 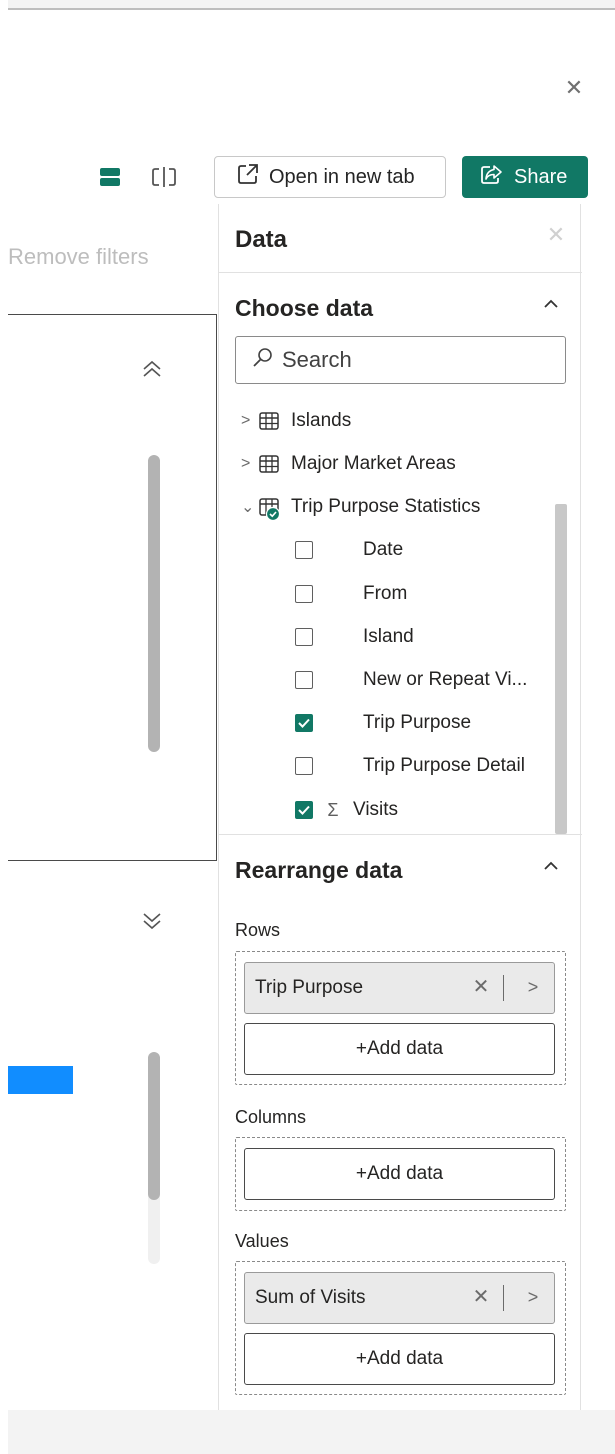 I want to click on share-button: Share, so click(x=525, y=177).